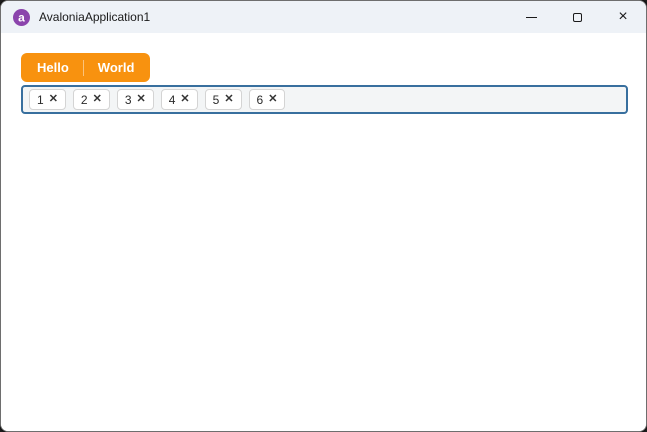 The width and height of the screenshot is (647, 432). Describe the element at coordinates (135, 99) in the screenshot. I see `chip-3: 3 ✕` at that location.